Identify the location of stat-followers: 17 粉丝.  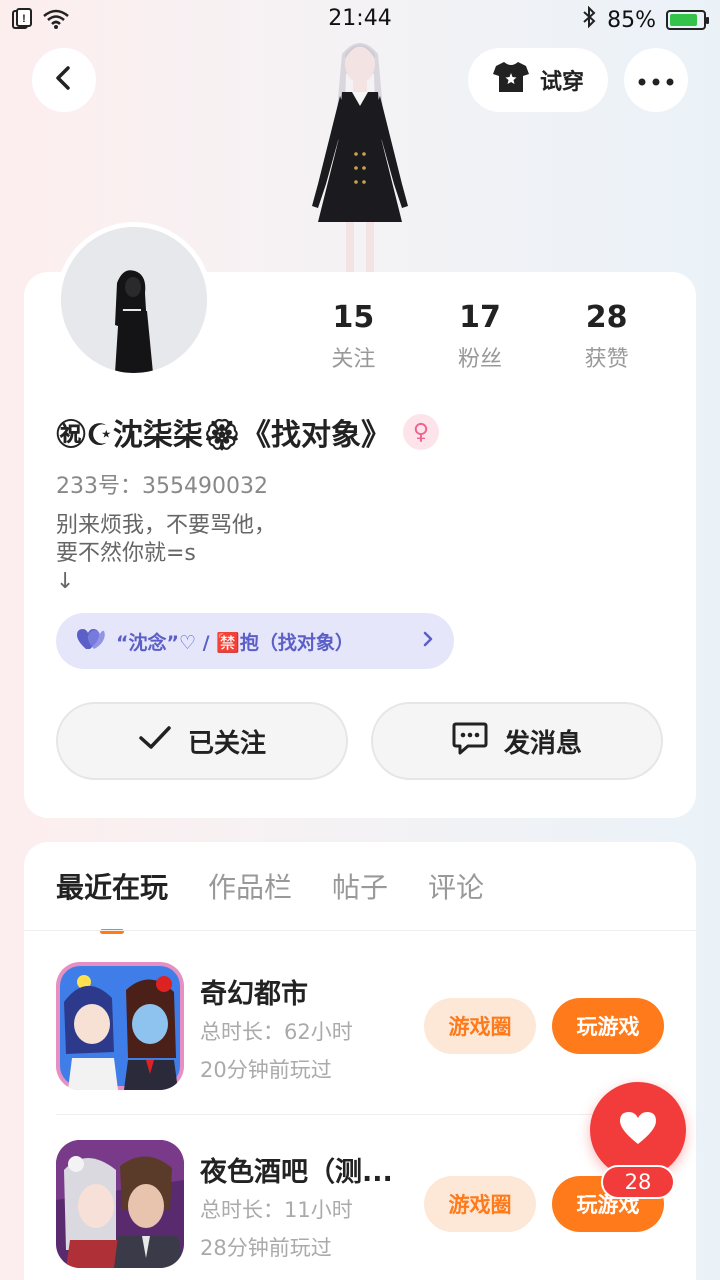
(480, 336).